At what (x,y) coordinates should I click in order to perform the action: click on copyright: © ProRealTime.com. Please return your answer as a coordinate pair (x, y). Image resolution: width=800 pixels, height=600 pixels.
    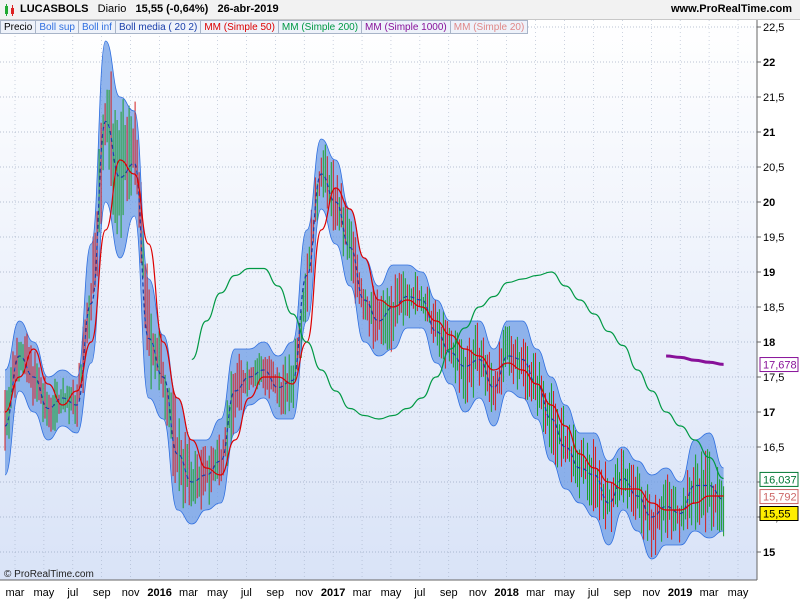
    Looking at the image, I should click on (49, 574).